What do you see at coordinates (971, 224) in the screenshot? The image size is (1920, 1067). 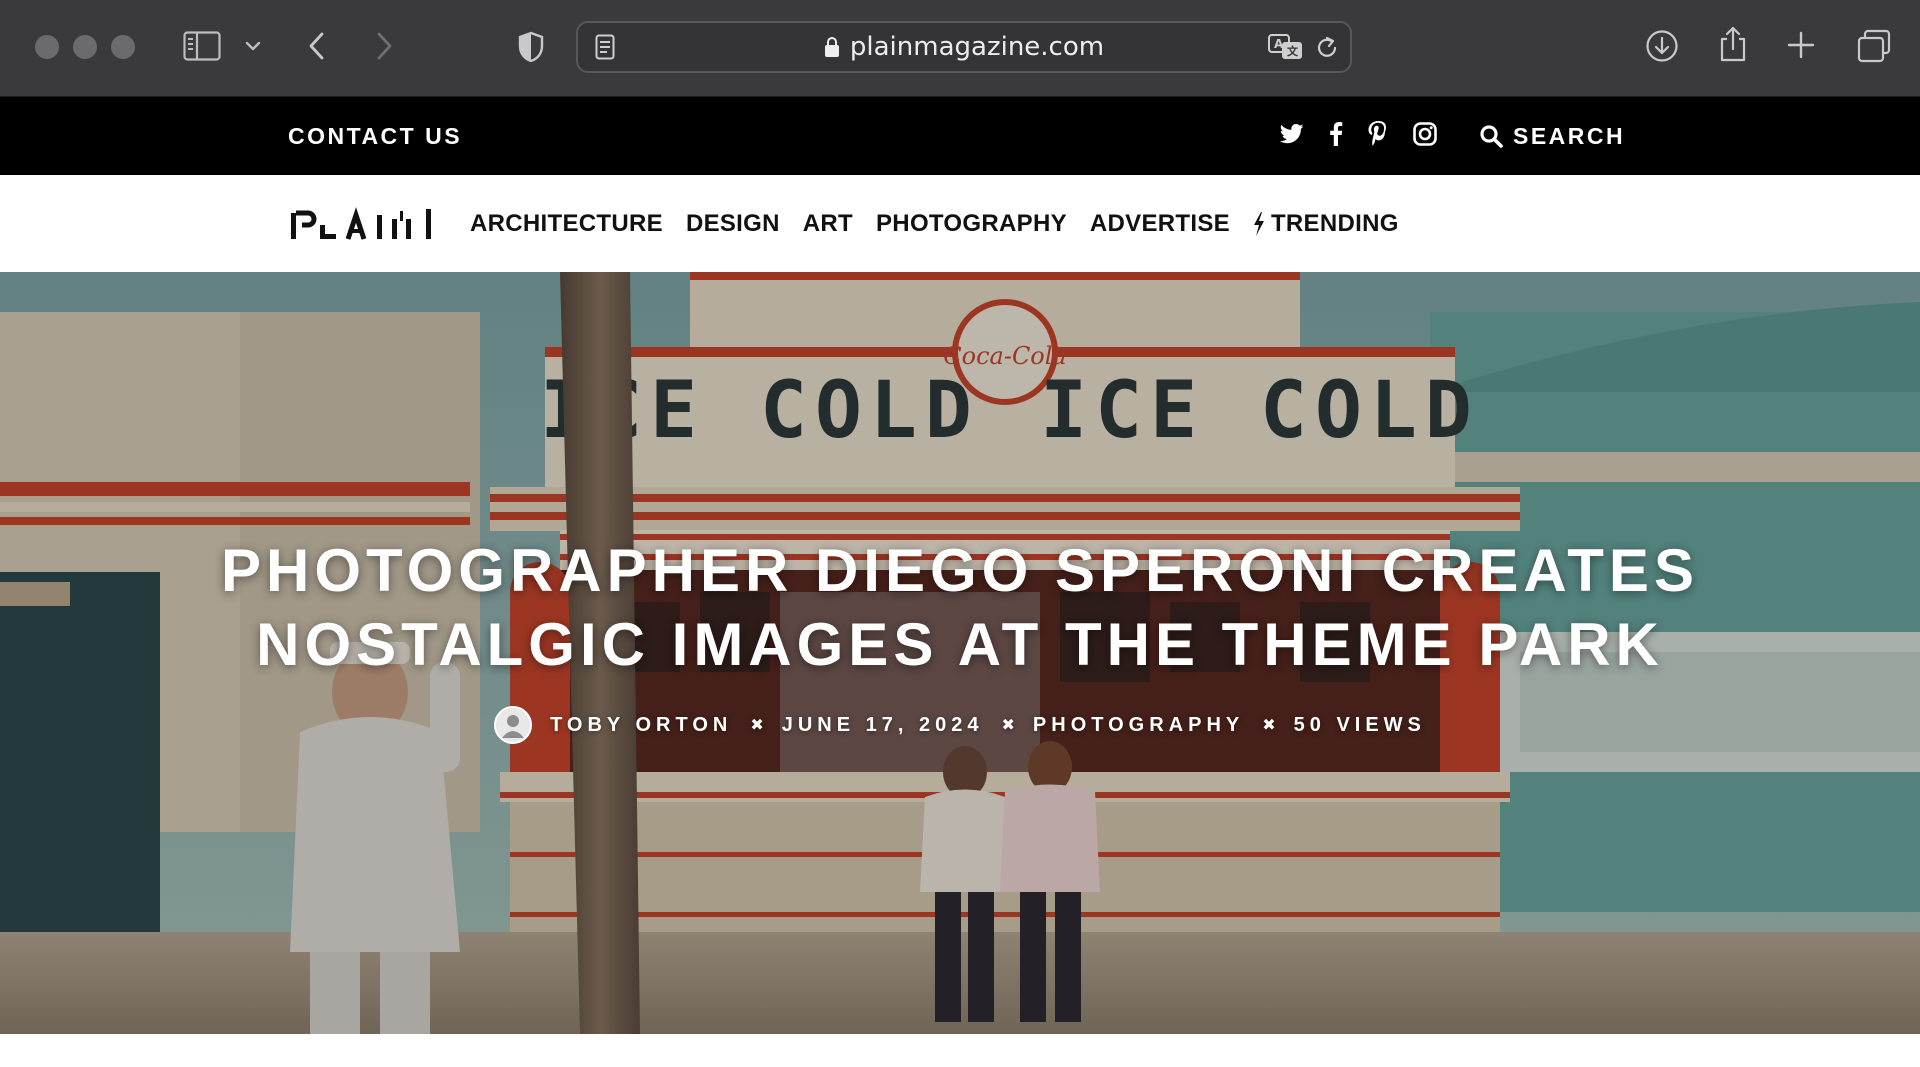 I see `nav-photography: PHOTOGRAPHY` at bounding box center [971, 224].